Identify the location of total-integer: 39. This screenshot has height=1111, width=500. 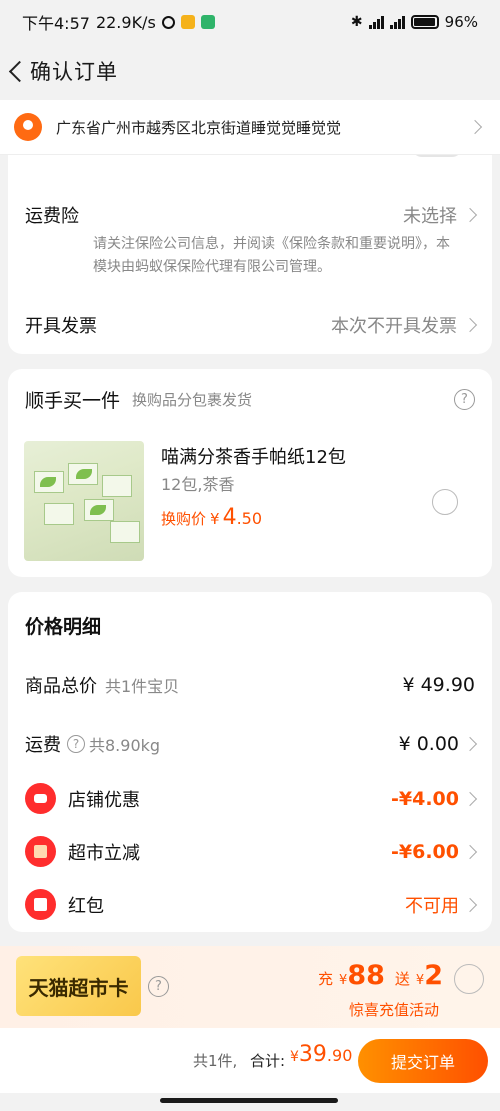
(312, 1054).